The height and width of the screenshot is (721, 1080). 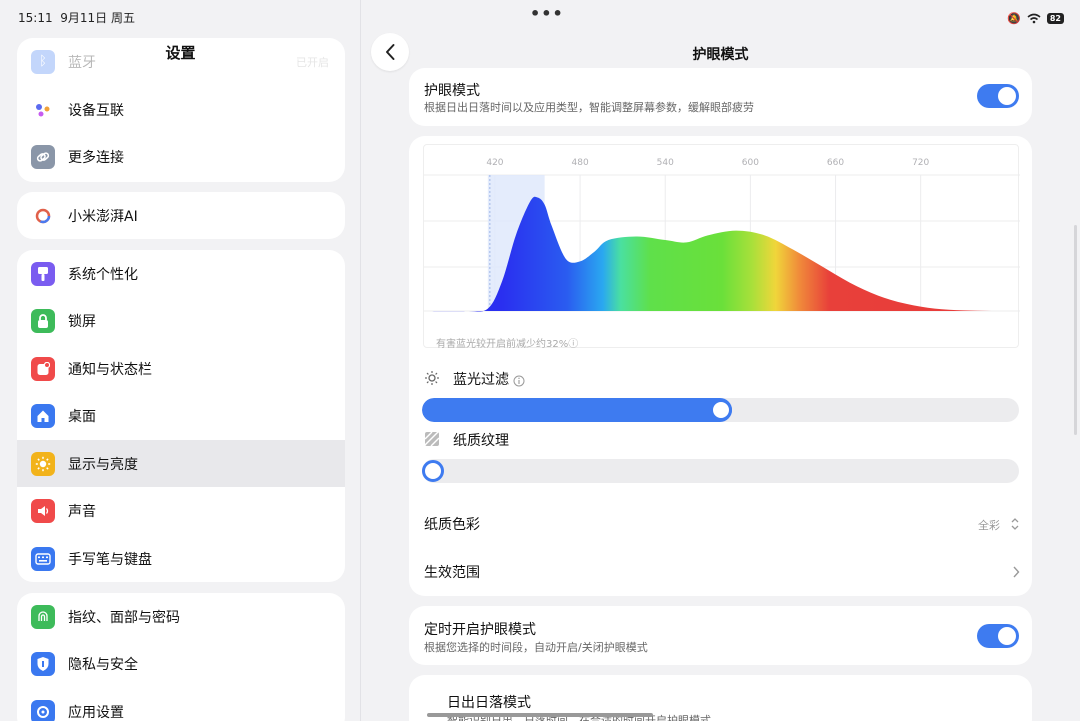 I want to click on personalization-card: 系统个性化 锁屏 通知与状态栏 桌面 显示与亮度 声音 手写笔与键盘, so click(x=181, y=416).